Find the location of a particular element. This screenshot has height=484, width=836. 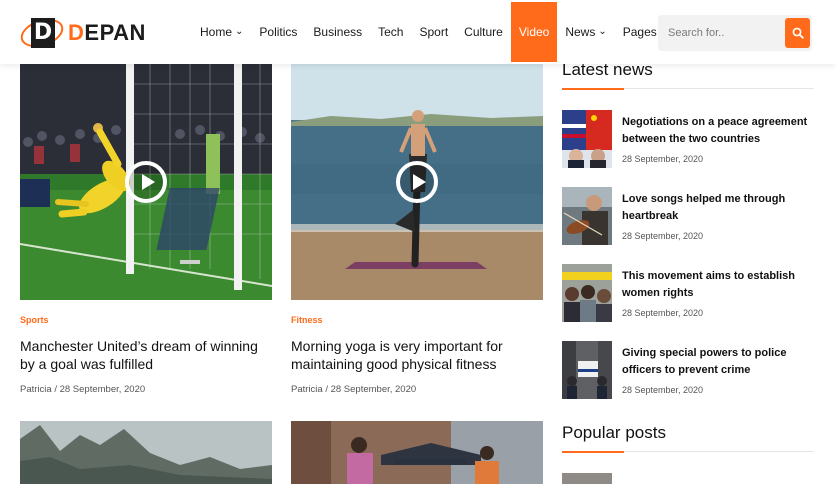

nav-item-news: News ⌄ is located at coordinates (585, 32).